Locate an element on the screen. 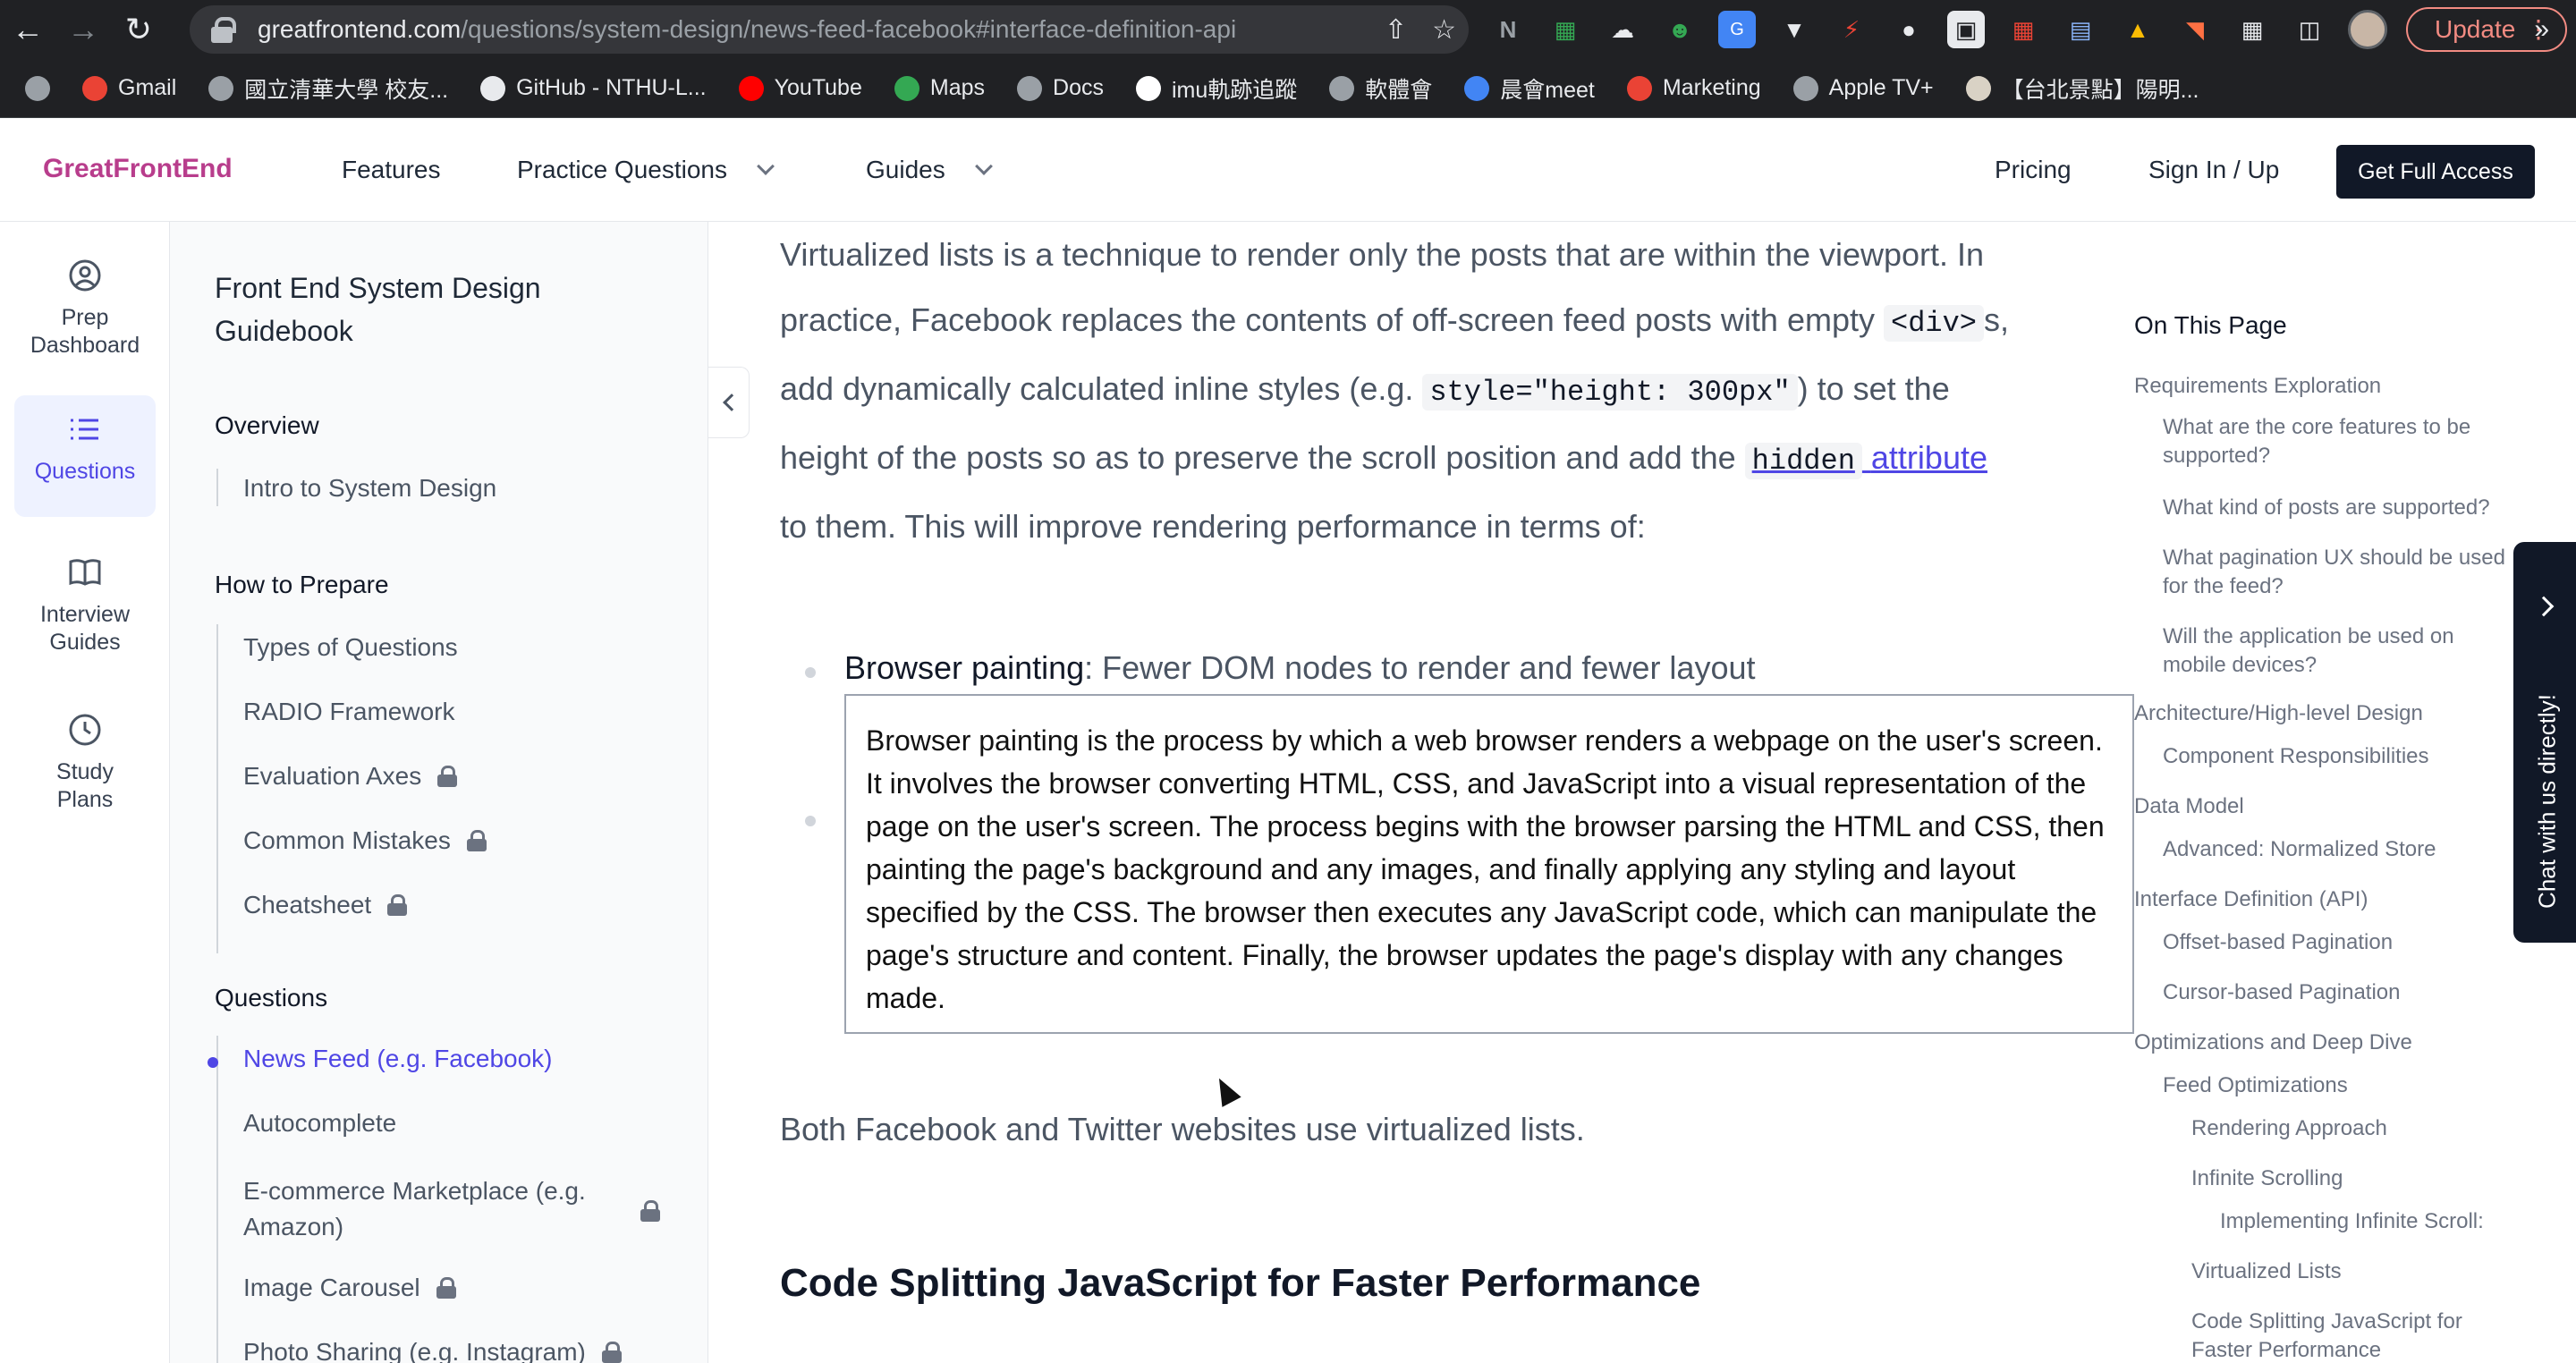 The image size is (2576, 1363). toc-item: Cursor-based Pagination is located at coordinates (2342, 992).